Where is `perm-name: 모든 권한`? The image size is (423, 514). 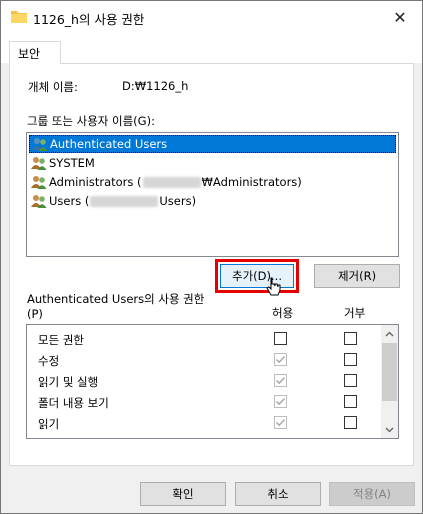
perm-name: 모든 권한 is located at coordinates (61, 340).